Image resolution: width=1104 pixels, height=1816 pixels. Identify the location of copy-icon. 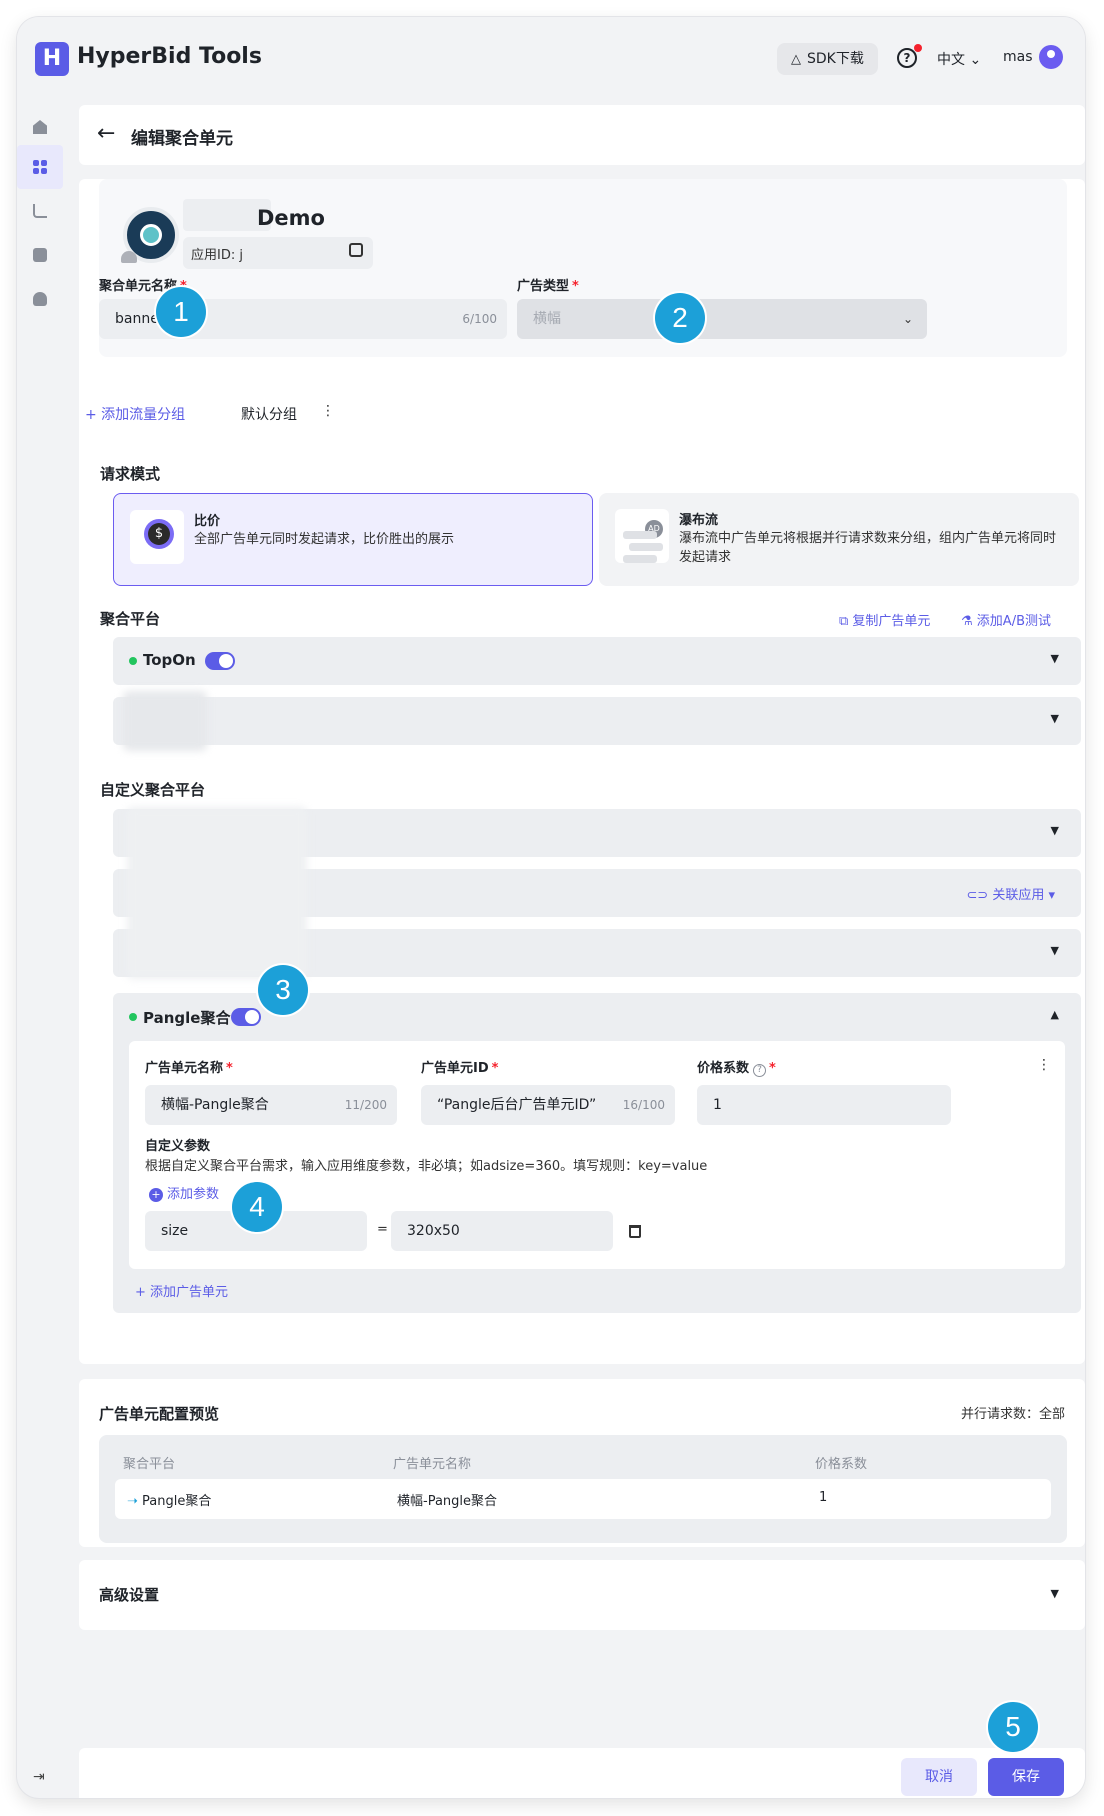
(356, 250).